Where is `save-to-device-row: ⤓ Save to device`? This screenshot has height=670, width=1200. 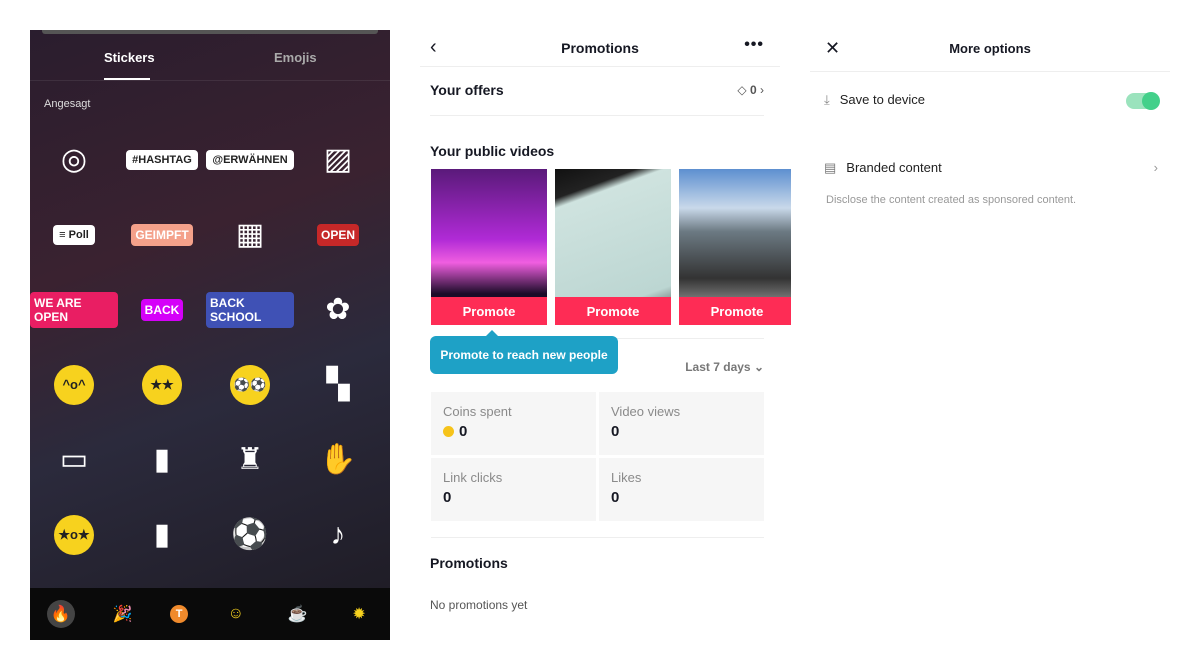 save-to-device-row: ⤓ Save to device is located at coordinates (874, 100).